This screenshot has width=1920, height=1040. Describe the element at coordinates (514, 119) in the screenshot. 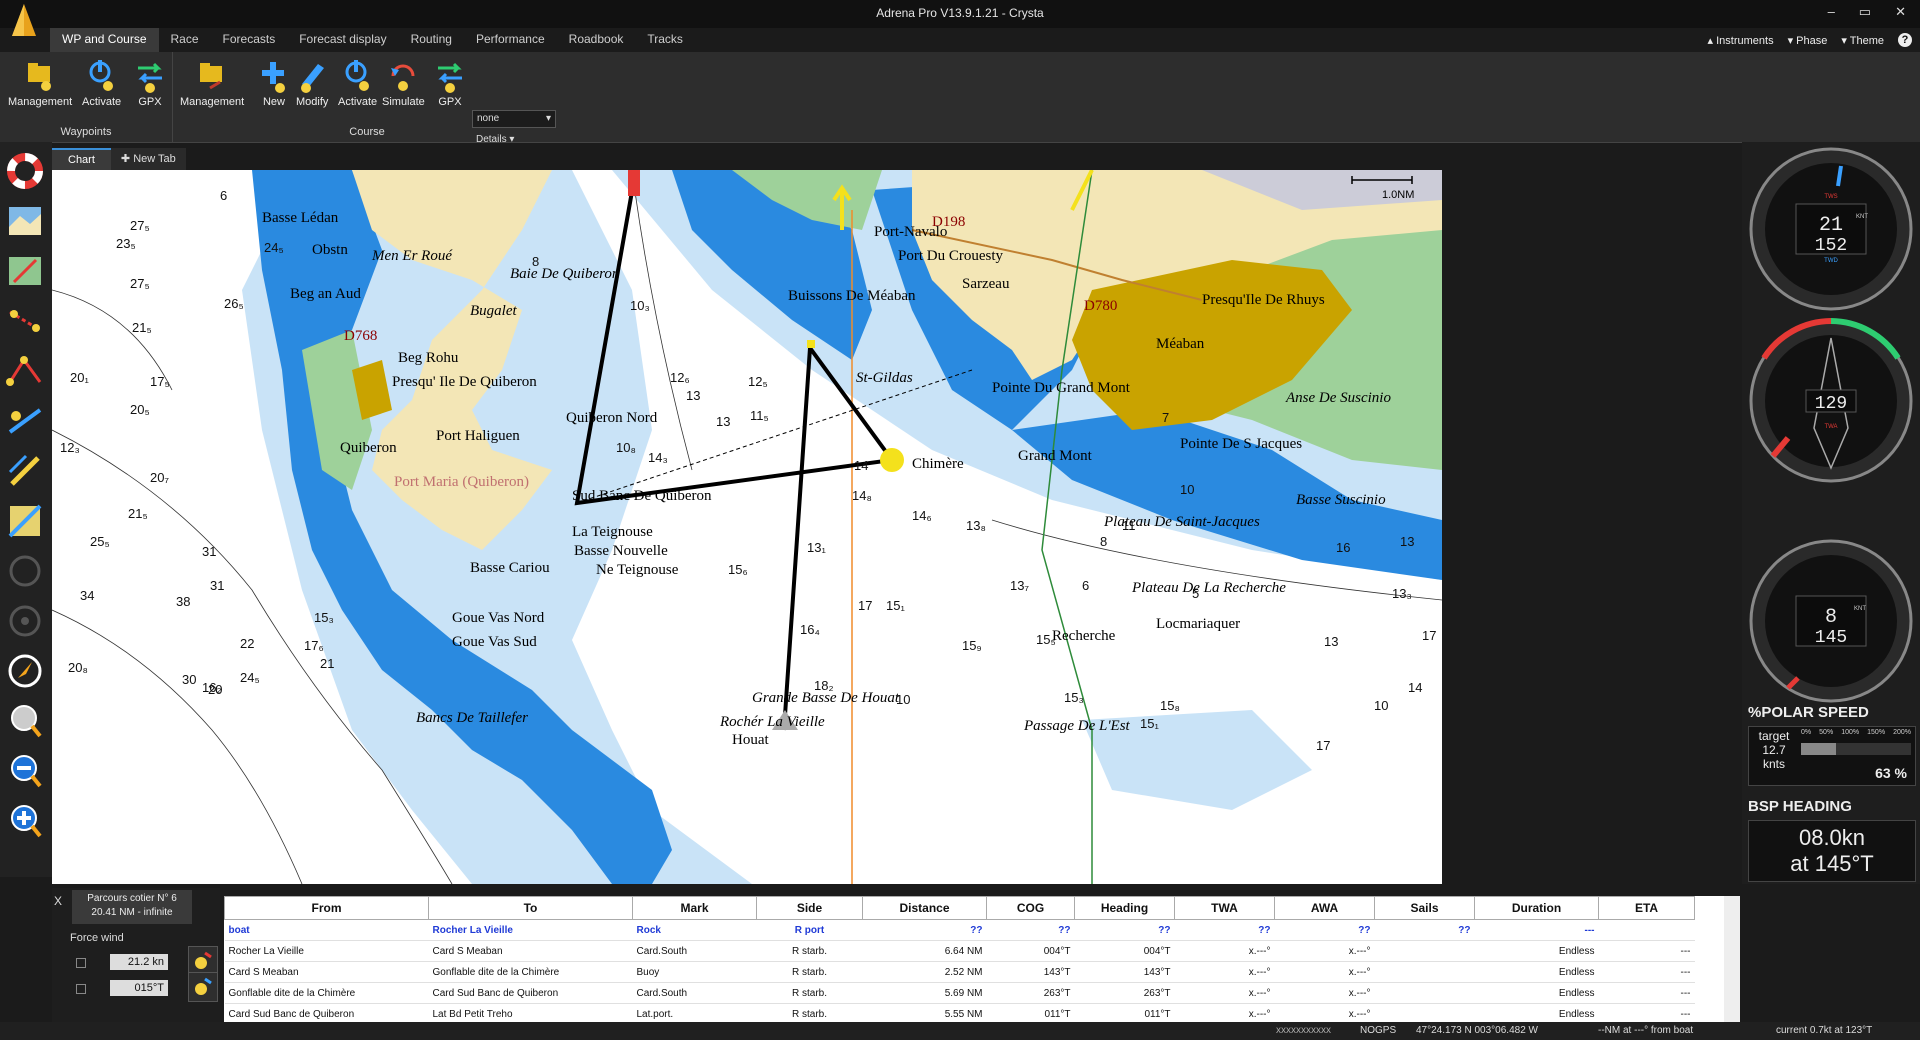

I see `course-select: none ▾` at that location.